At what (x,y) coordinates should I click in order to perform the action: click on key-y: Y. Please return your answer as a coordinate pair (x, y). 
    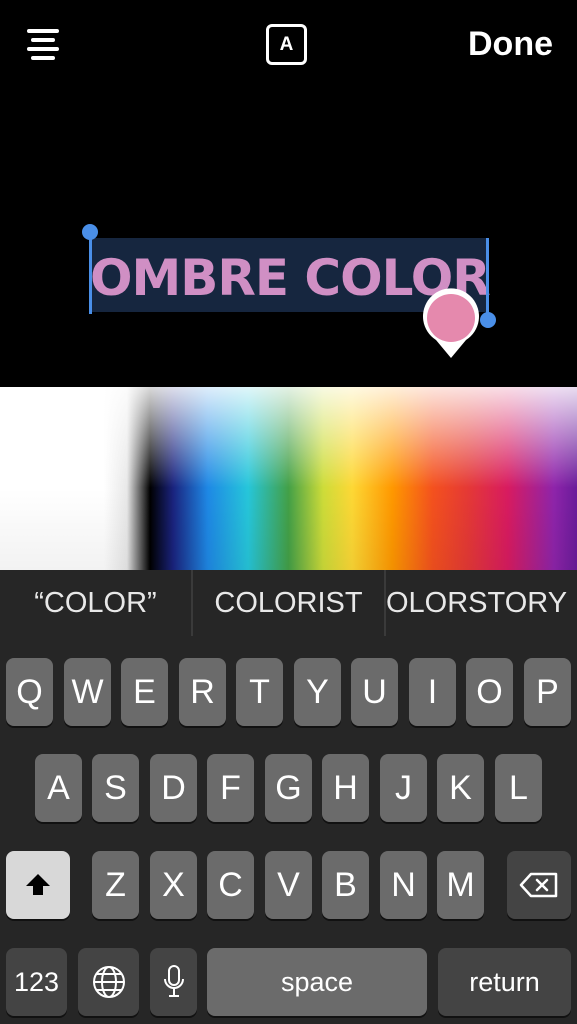
    Looking at the image, I should click on (317, 692).